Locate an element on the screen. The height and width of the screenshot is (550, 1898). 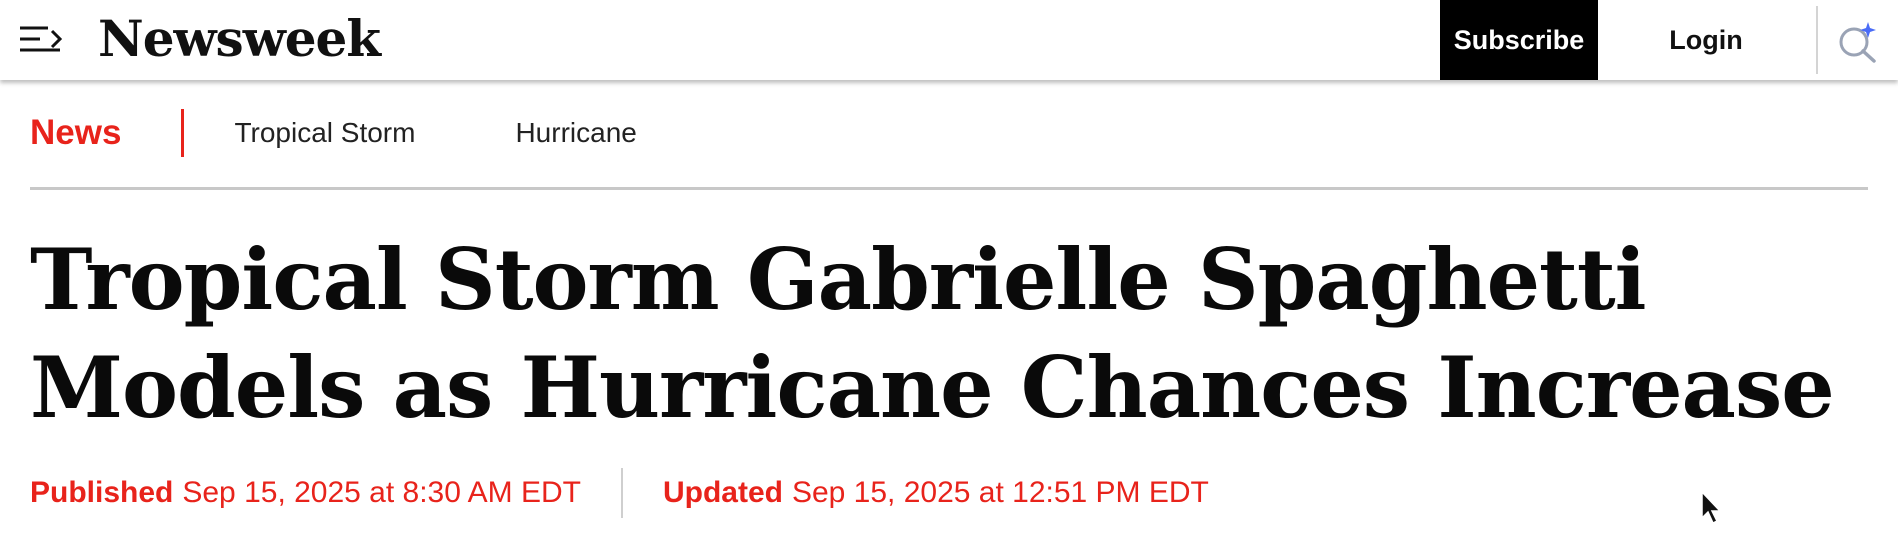
updated-date: Sep 15, 2025 at 12:51 PM EDT is located at coordinates (1000, 492).